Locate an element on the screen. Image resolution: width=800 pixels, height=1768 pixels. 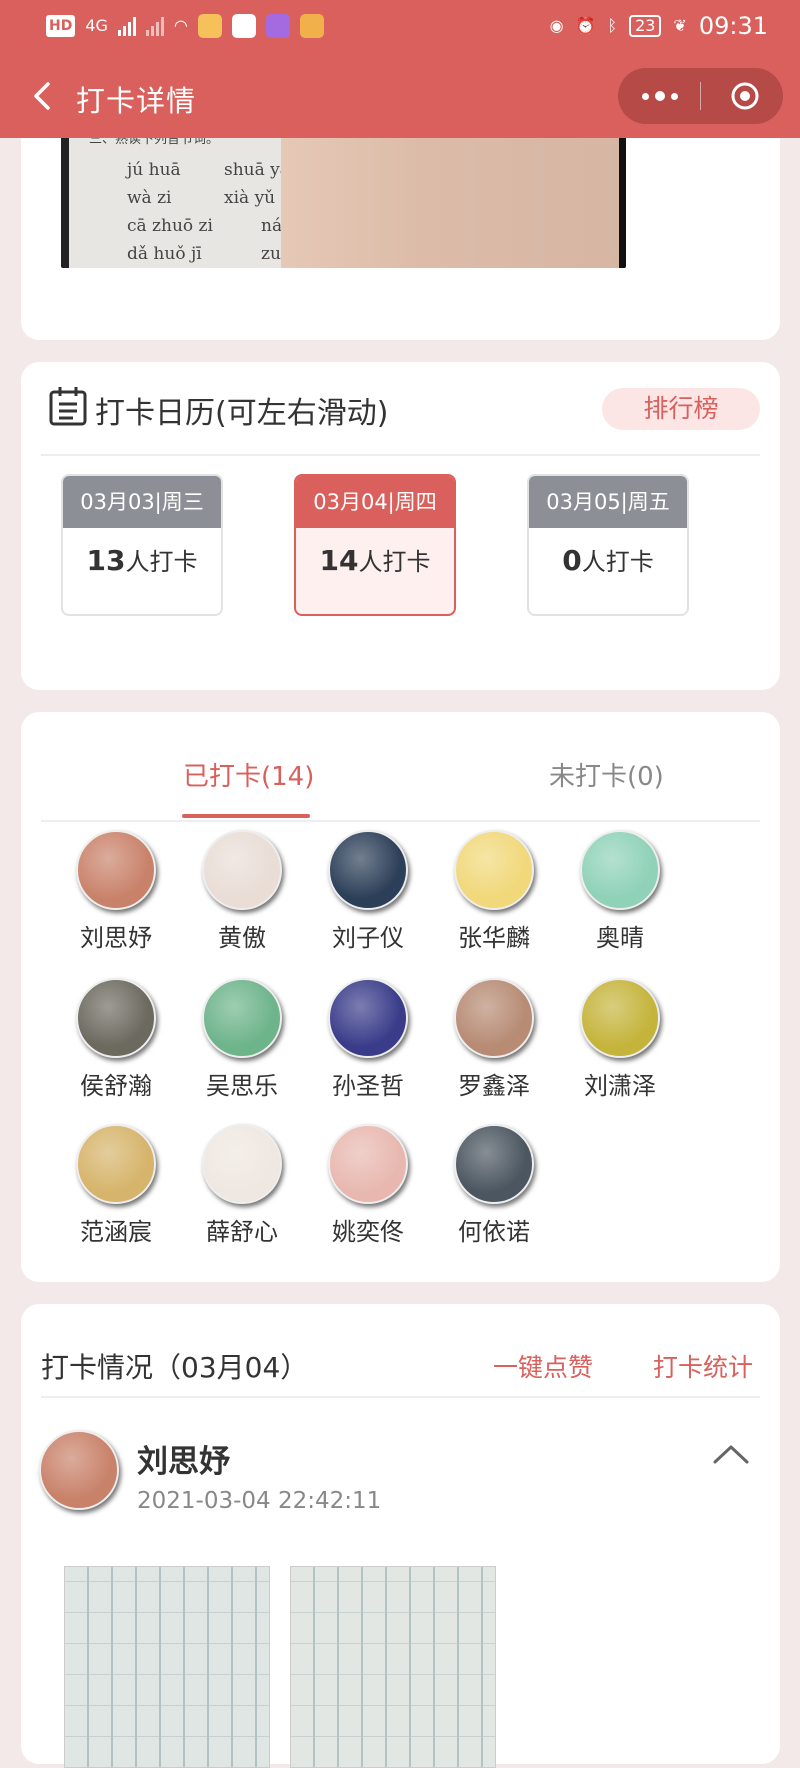
member-name: 刘思妤 is located at coordinates (116, 938).